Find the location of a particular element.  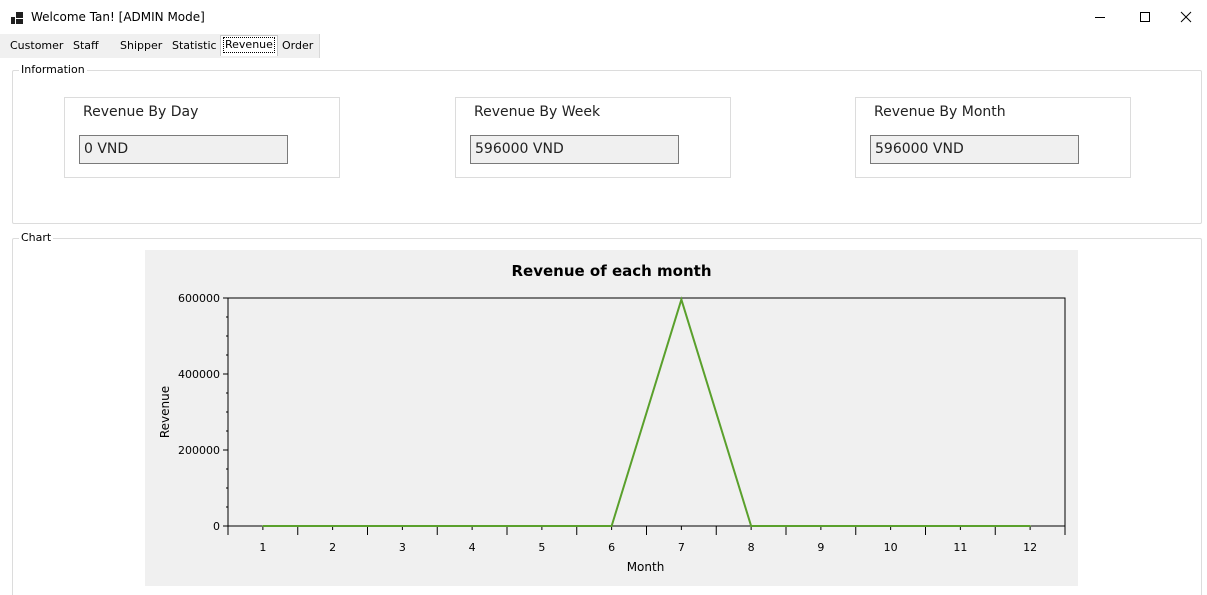

y-tick-label: 400000 is located at coordinates (199, 374).